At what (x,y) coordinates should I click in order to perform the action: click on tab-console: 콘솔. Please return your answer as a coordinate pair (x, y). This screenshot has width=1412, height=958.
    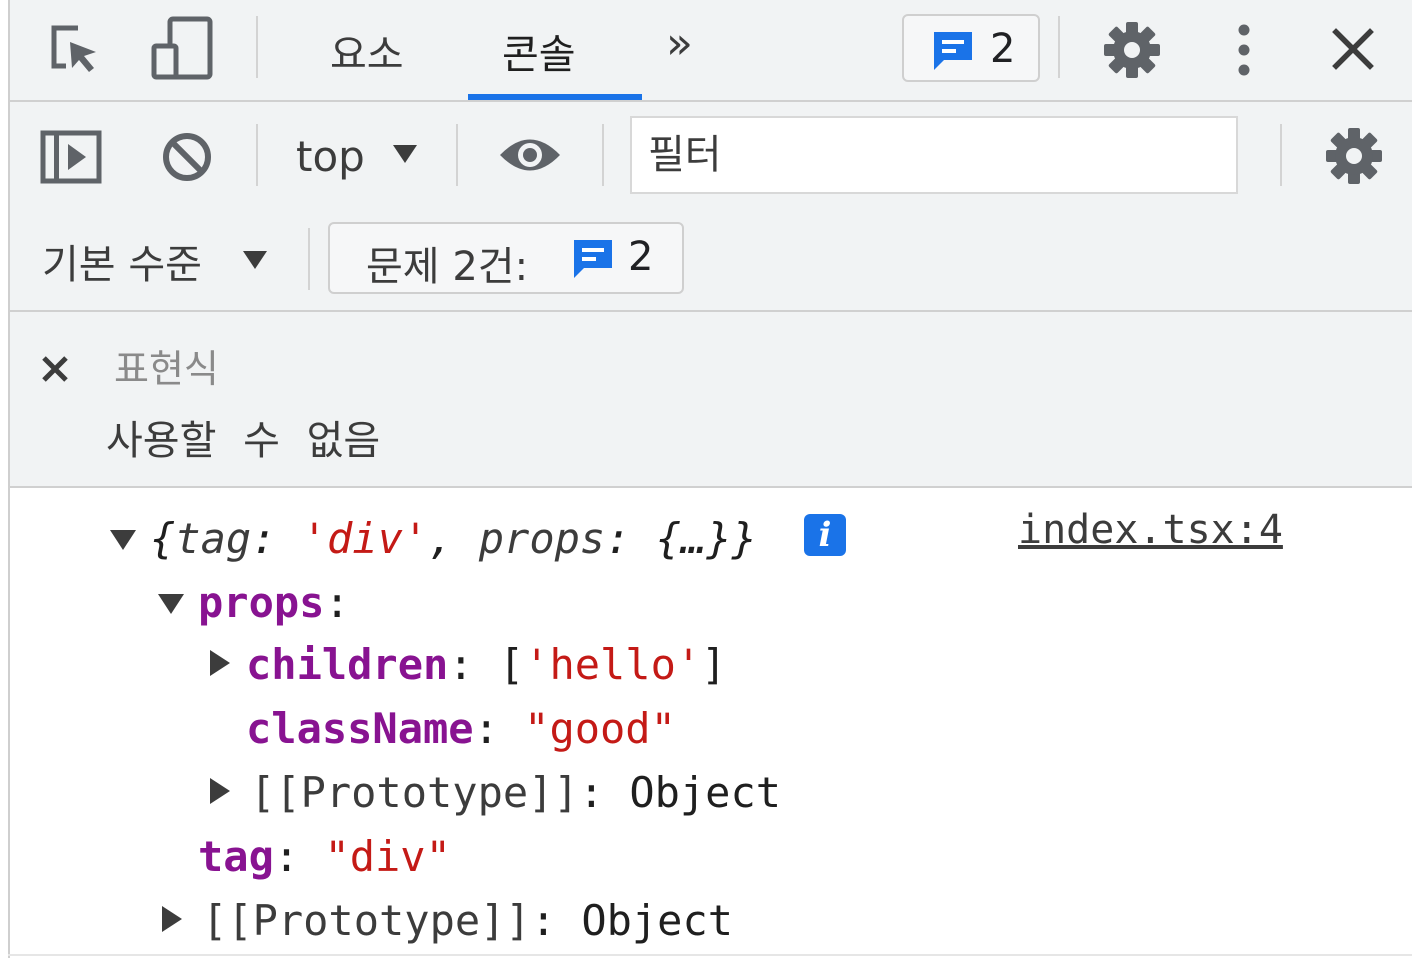
    Looking at the image, I should click on (539, 51).